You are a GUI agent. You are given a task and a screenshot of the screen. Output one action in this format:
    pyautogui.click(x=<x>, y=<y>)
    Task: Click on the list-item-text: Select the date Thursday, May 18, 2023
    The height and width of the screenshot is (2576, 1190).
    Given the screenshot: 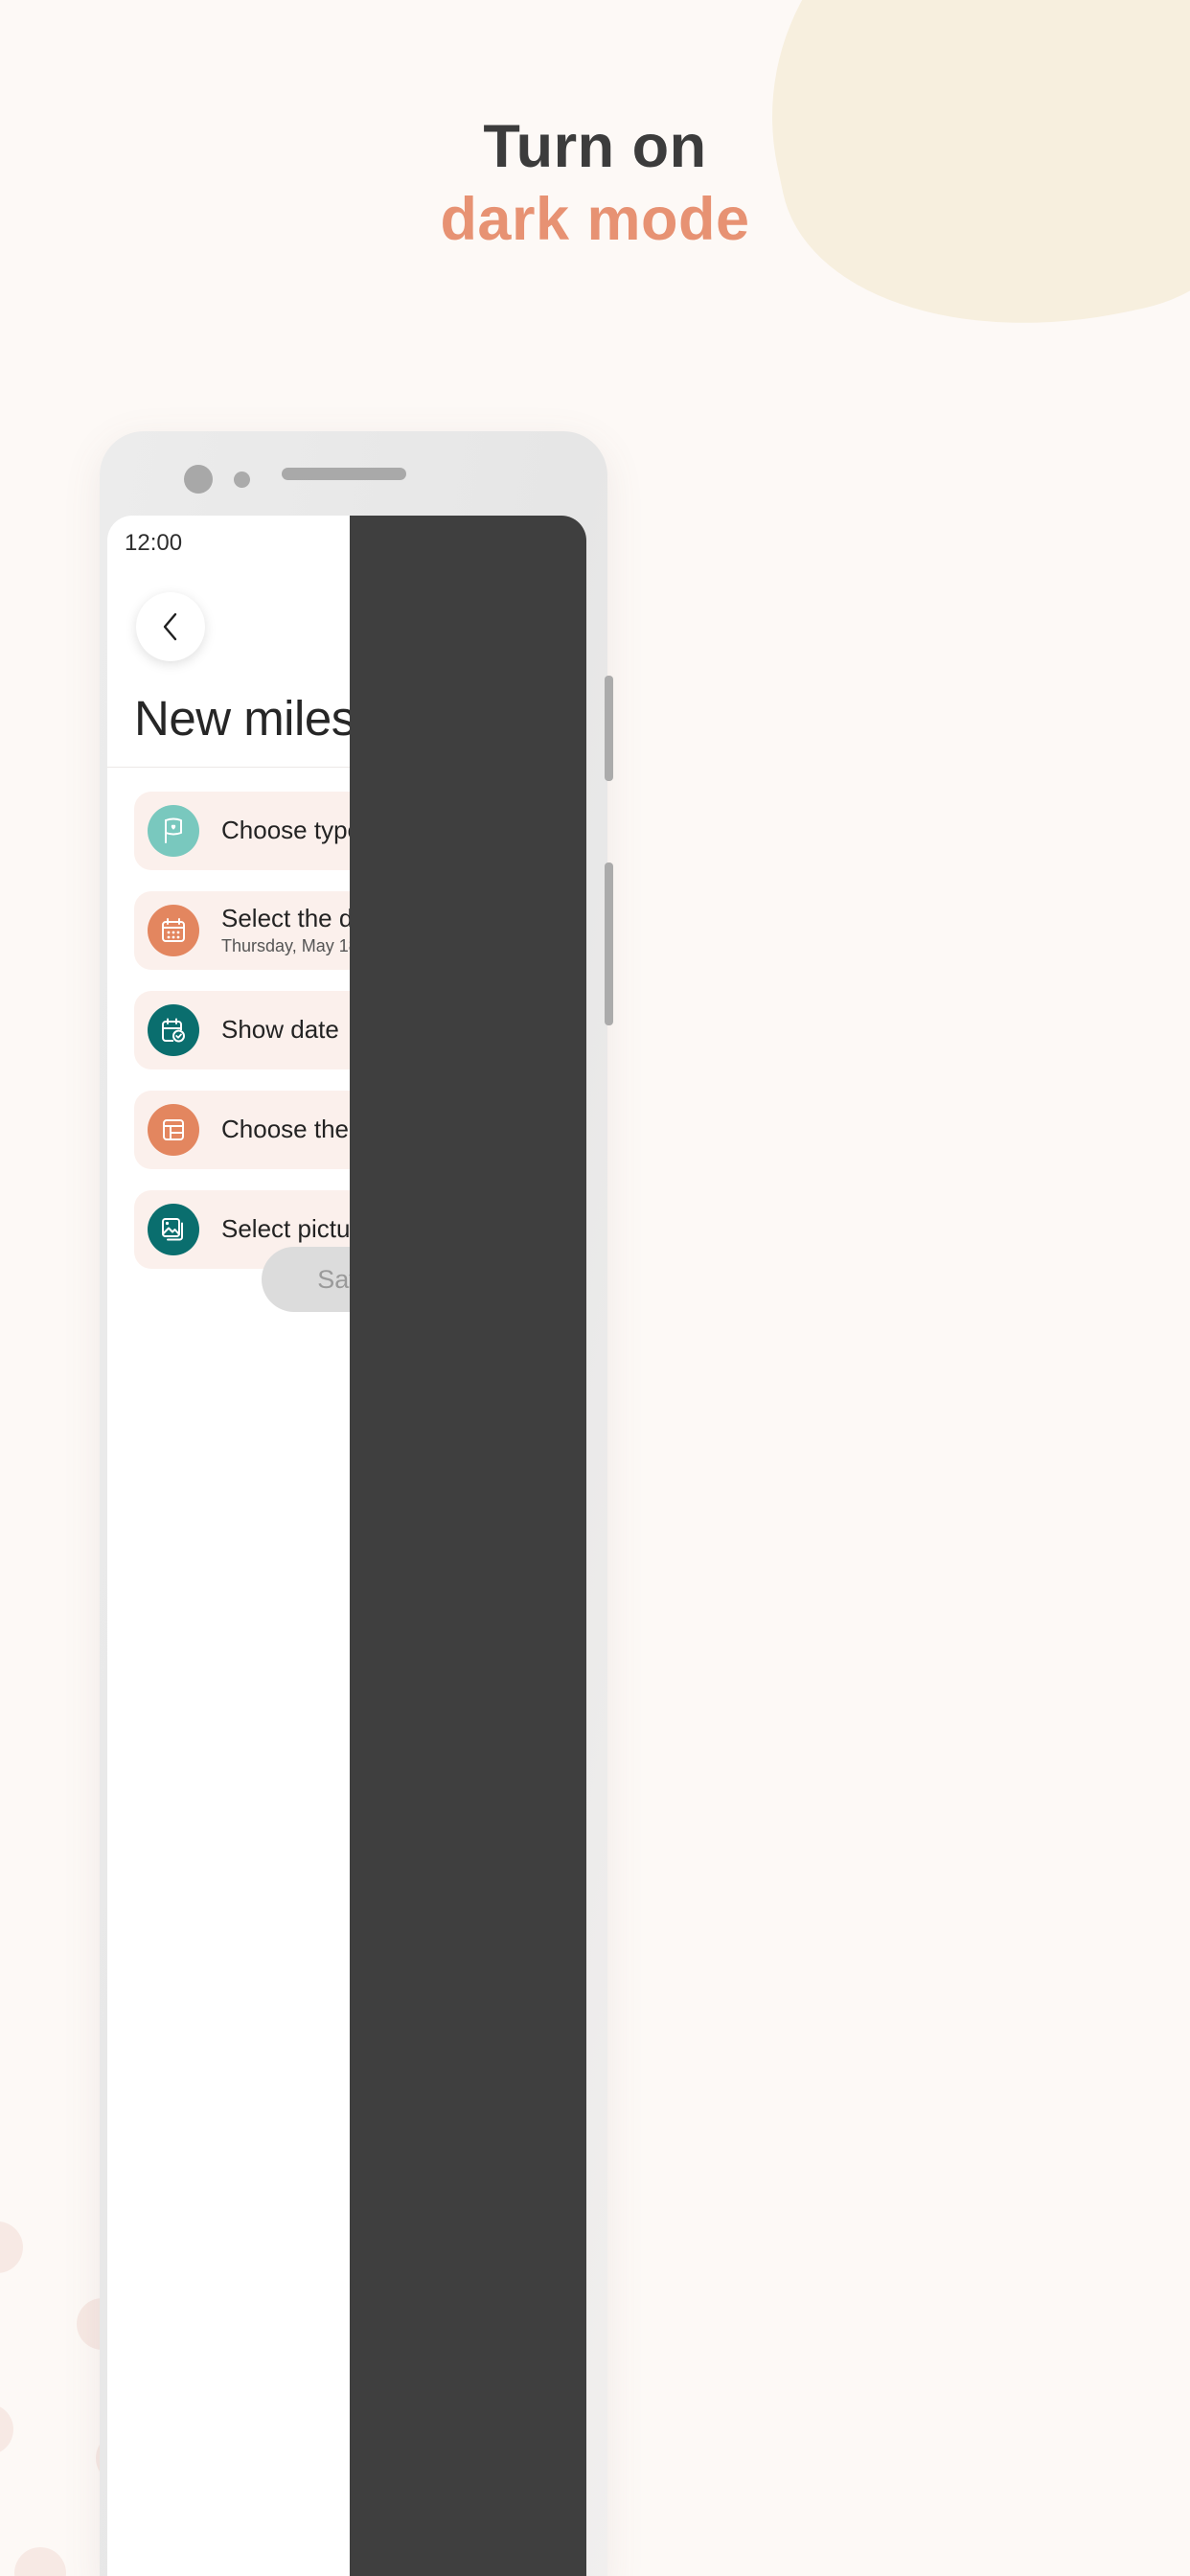 What is the action you would take?
    pyautogui.click(x=382, y=930)
    